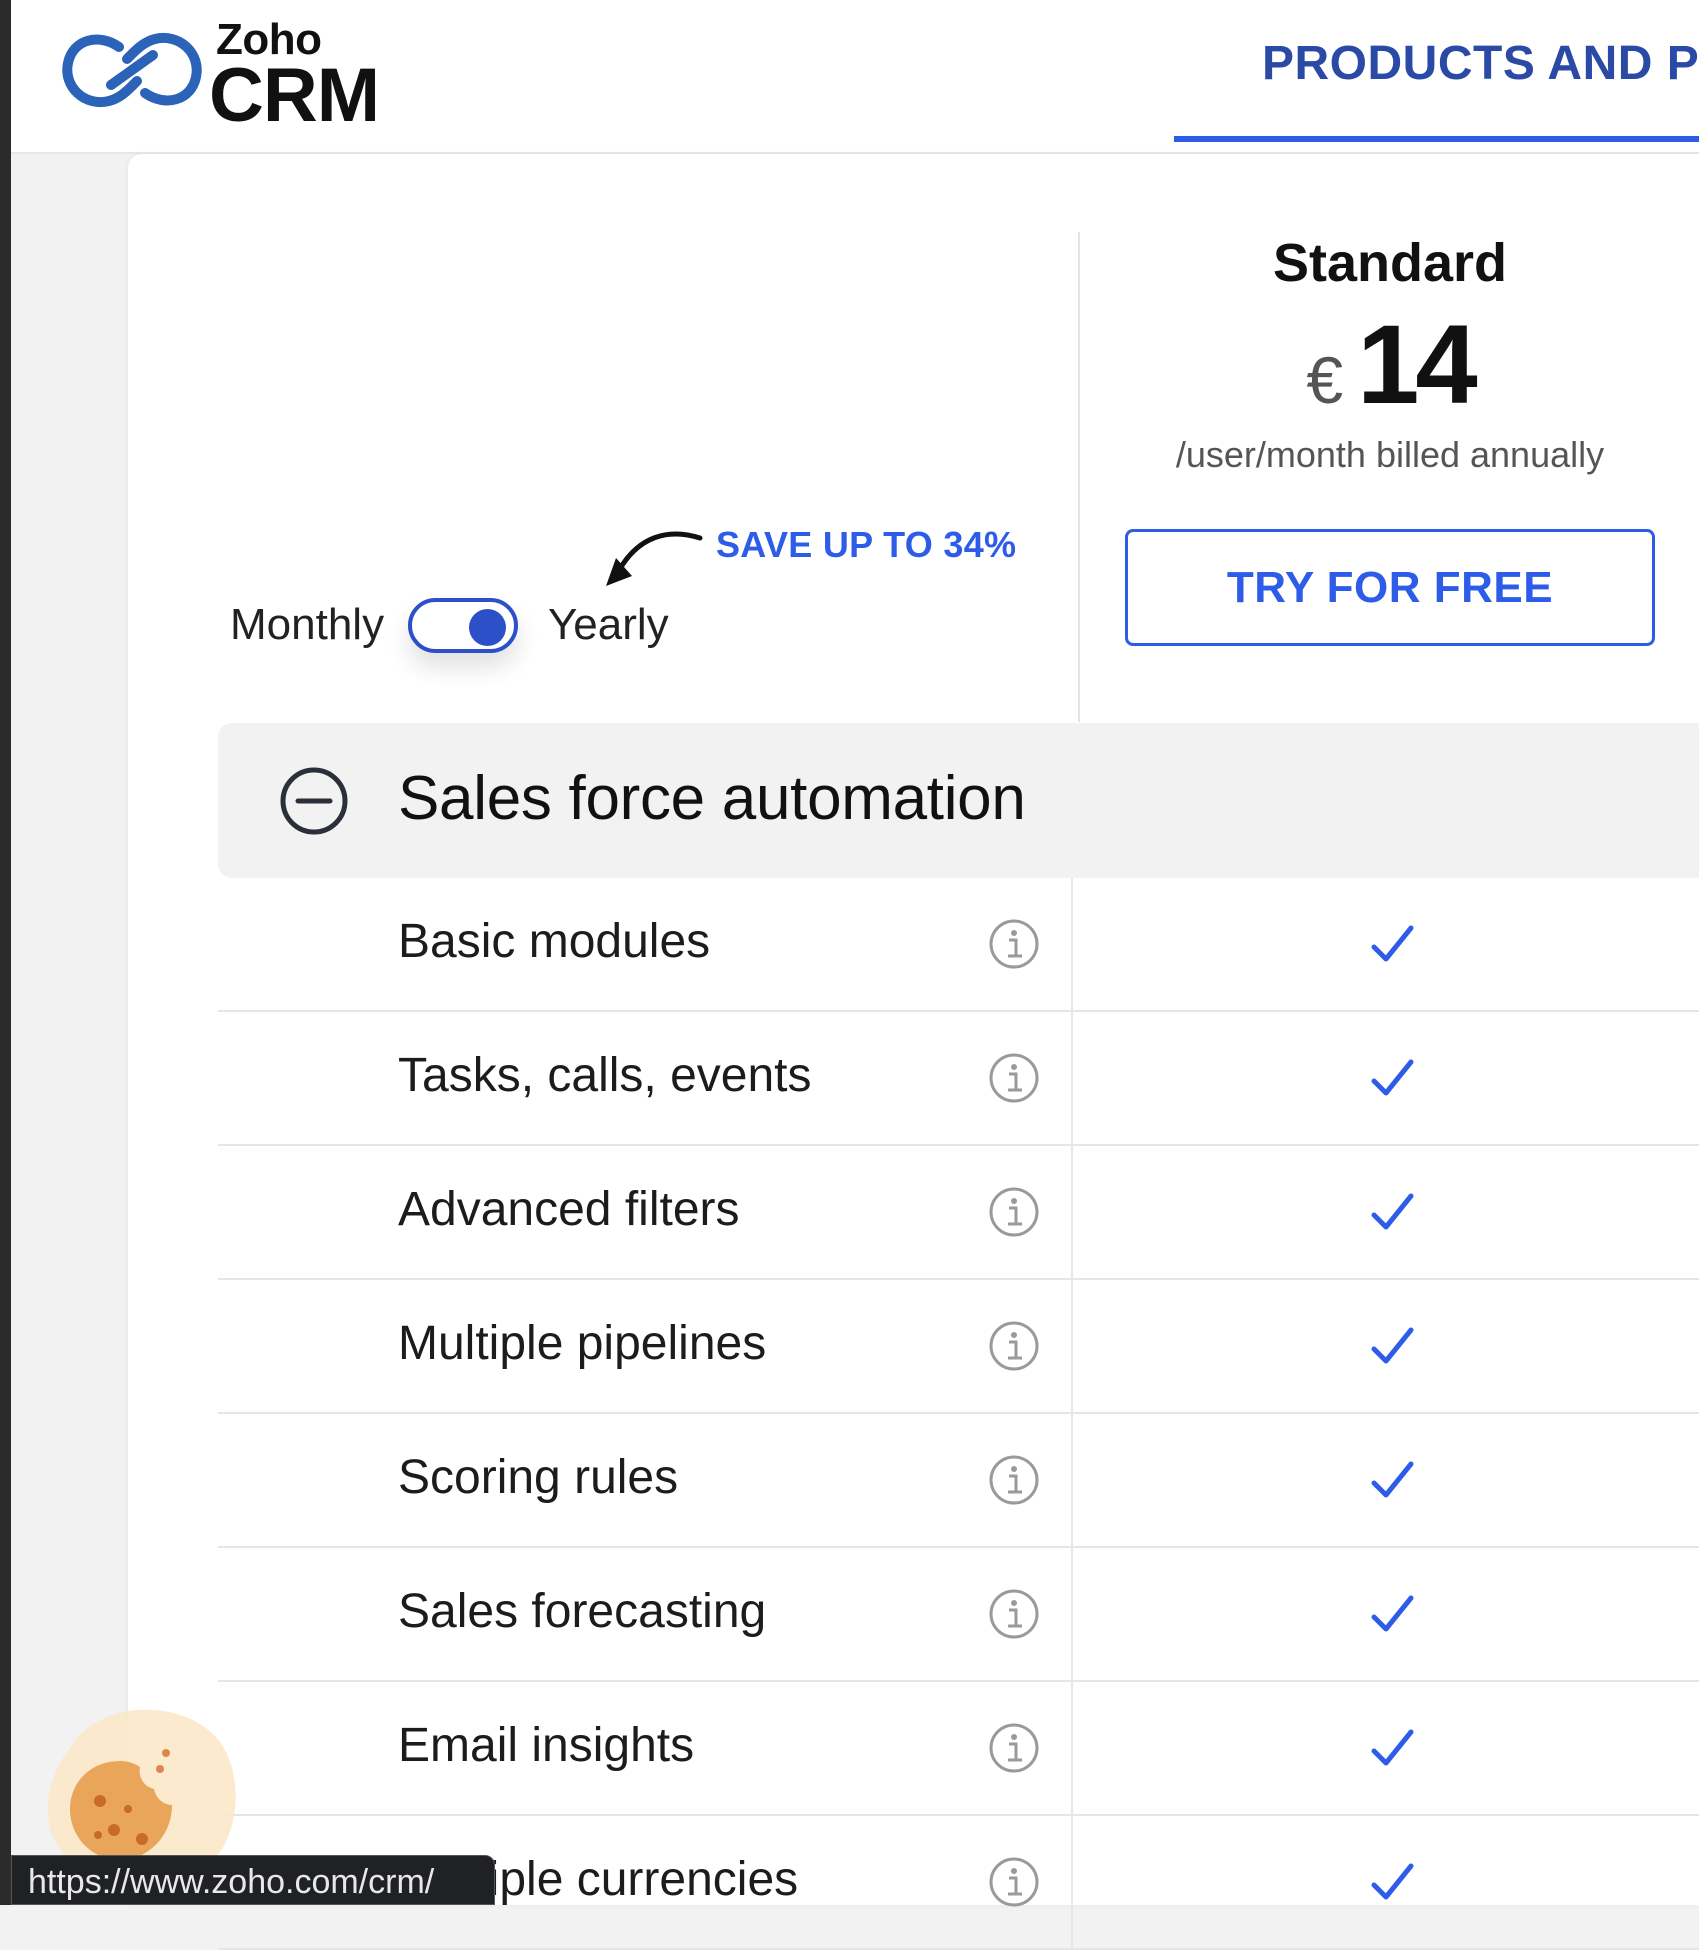 This screenshot has width=1699, height=1950. What do you see at coordinates (958, 1213) in the screenshot?
I see `feature-row: Advanced filters` at bounding box center [958, 1213].